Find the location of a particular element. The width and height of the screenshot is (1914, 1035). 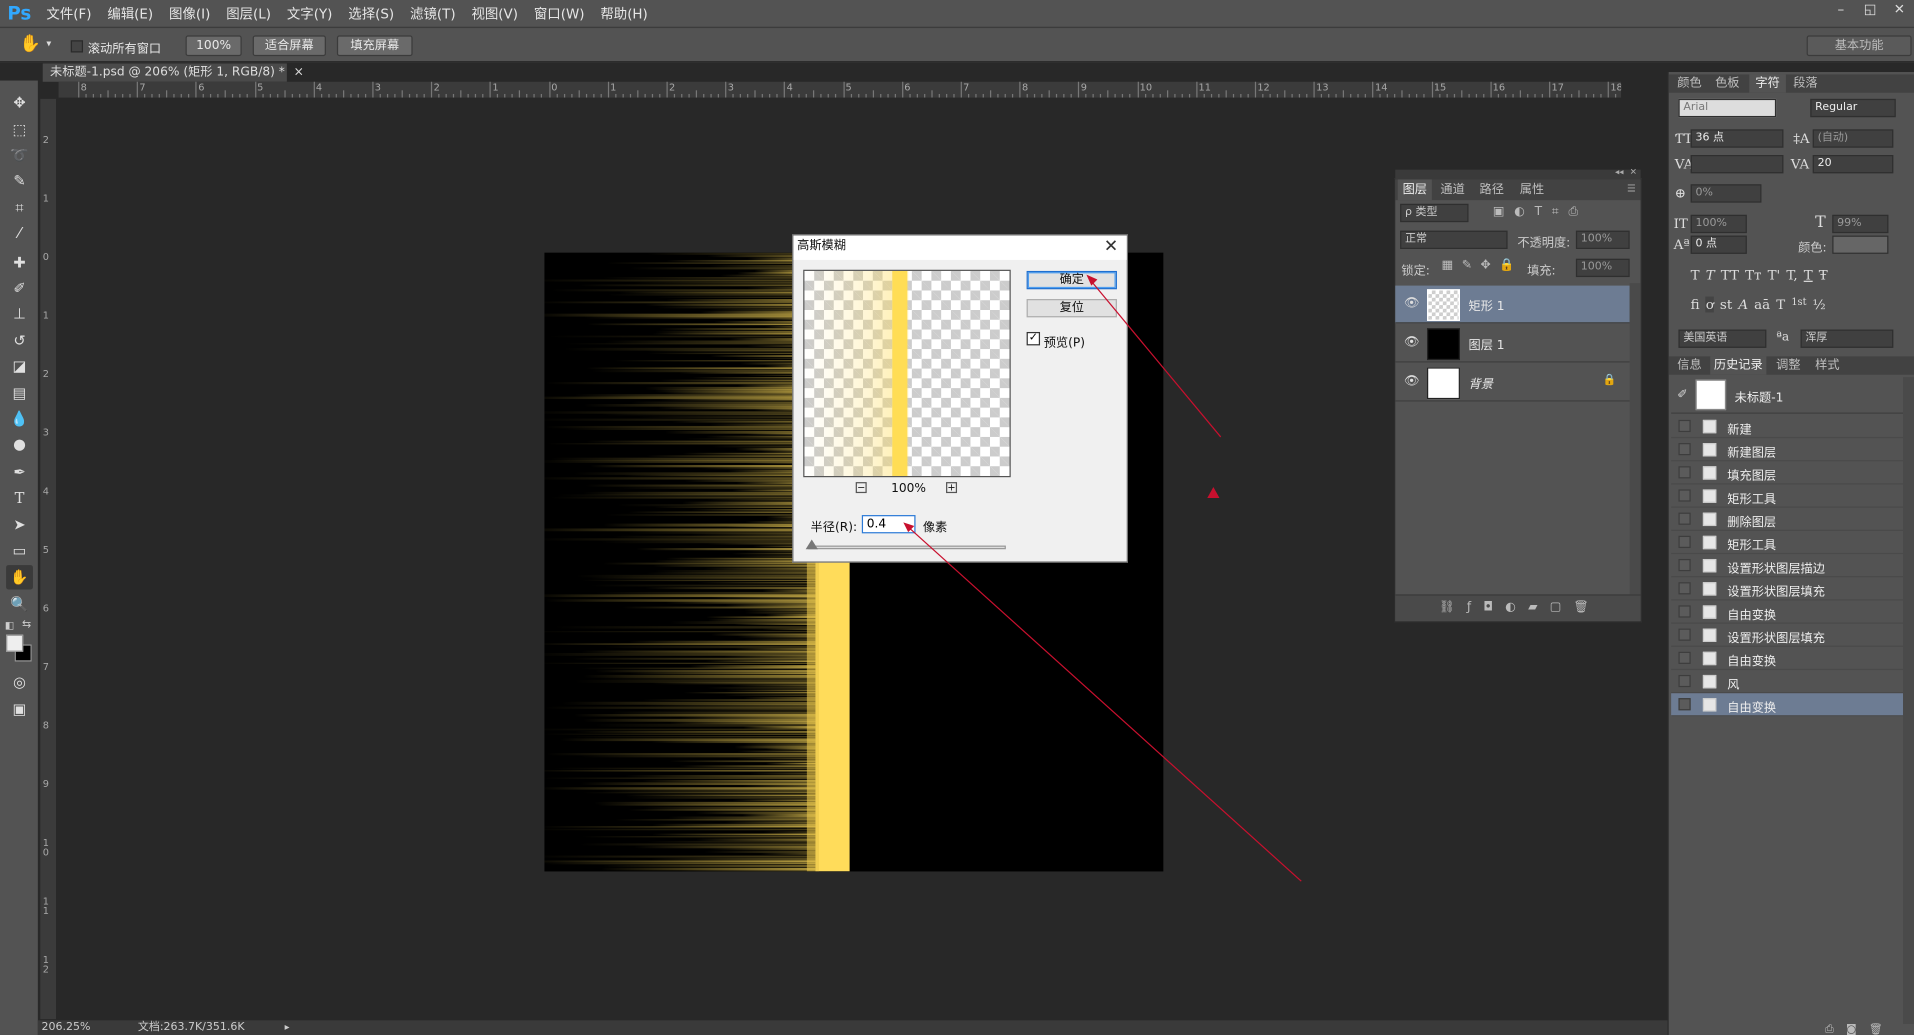

close-panel-icon: ✕ is located at coordinates (1633, 172).